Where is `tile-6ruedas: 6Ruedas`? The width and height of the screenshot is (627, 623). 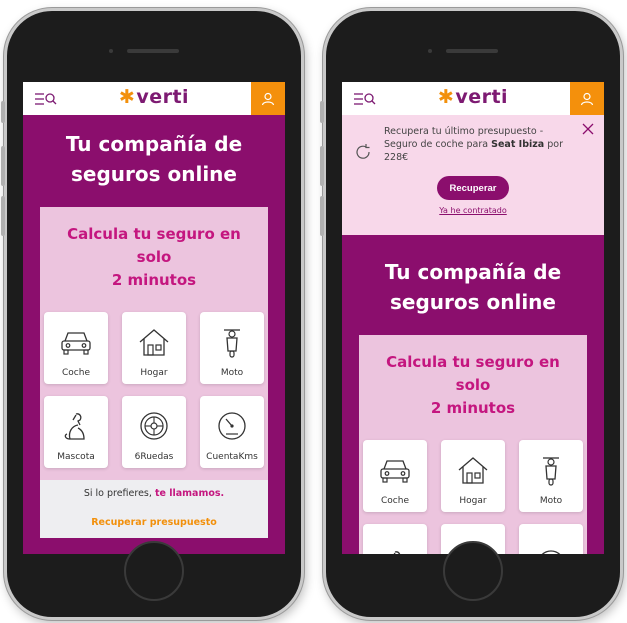
tile-6ruedas: 6Ruedas is located at coordinates (154, 432).